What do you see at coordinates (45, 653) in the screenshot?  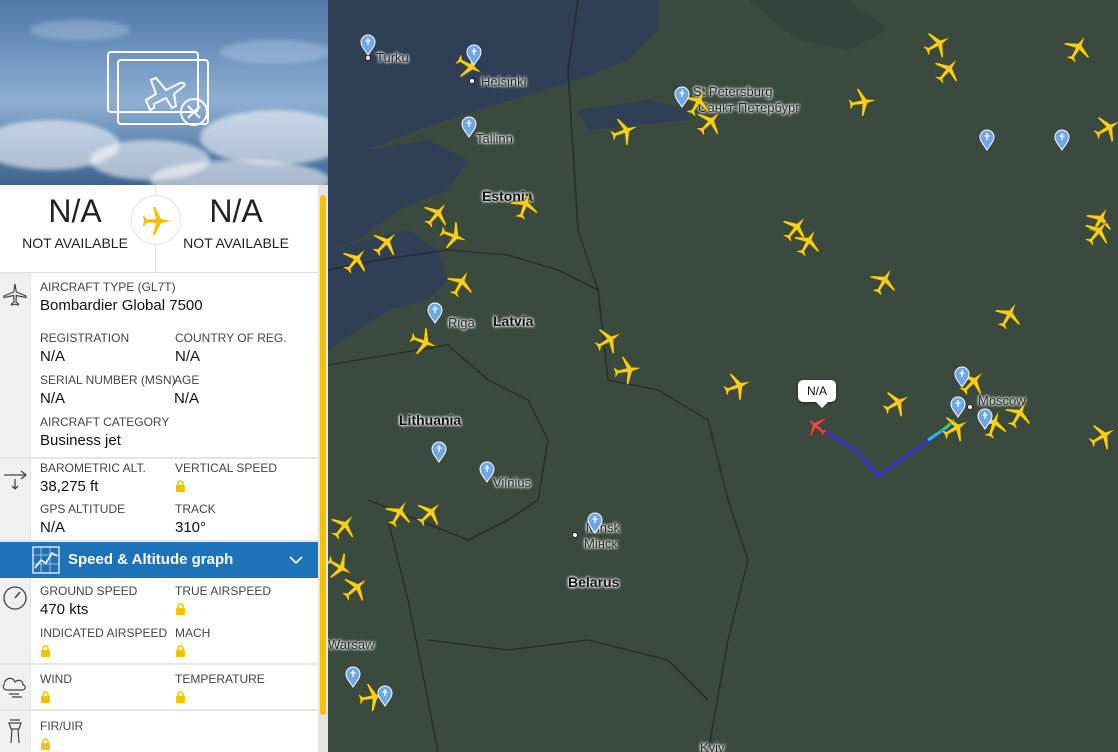 I see `indicated-airspeed-lock-icon` at bounding box center [45, 653].